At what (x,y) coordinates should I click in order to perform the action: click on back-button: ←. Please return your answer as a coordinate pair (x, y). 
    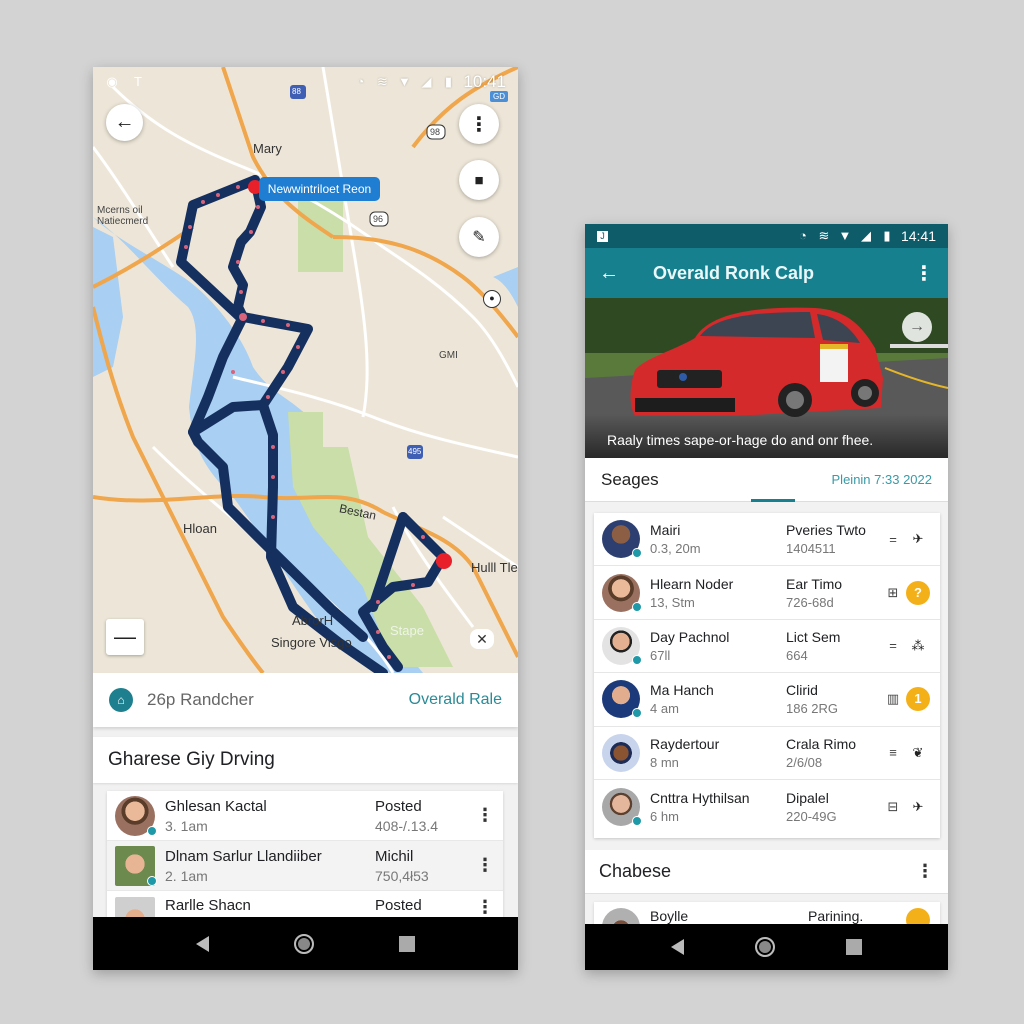
    Looking at the image, I should click on (124, 122).